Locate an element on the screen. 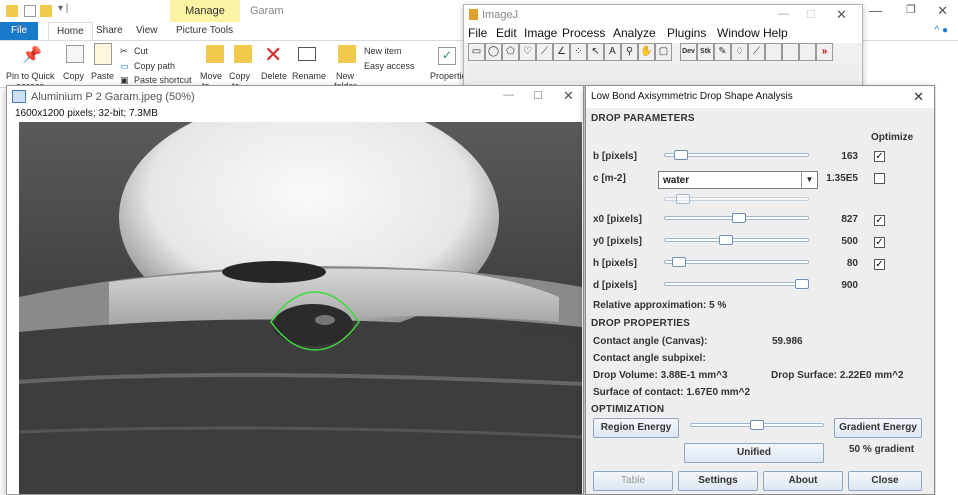  copy-to-button: Copy is located at coordinates (239, 76).